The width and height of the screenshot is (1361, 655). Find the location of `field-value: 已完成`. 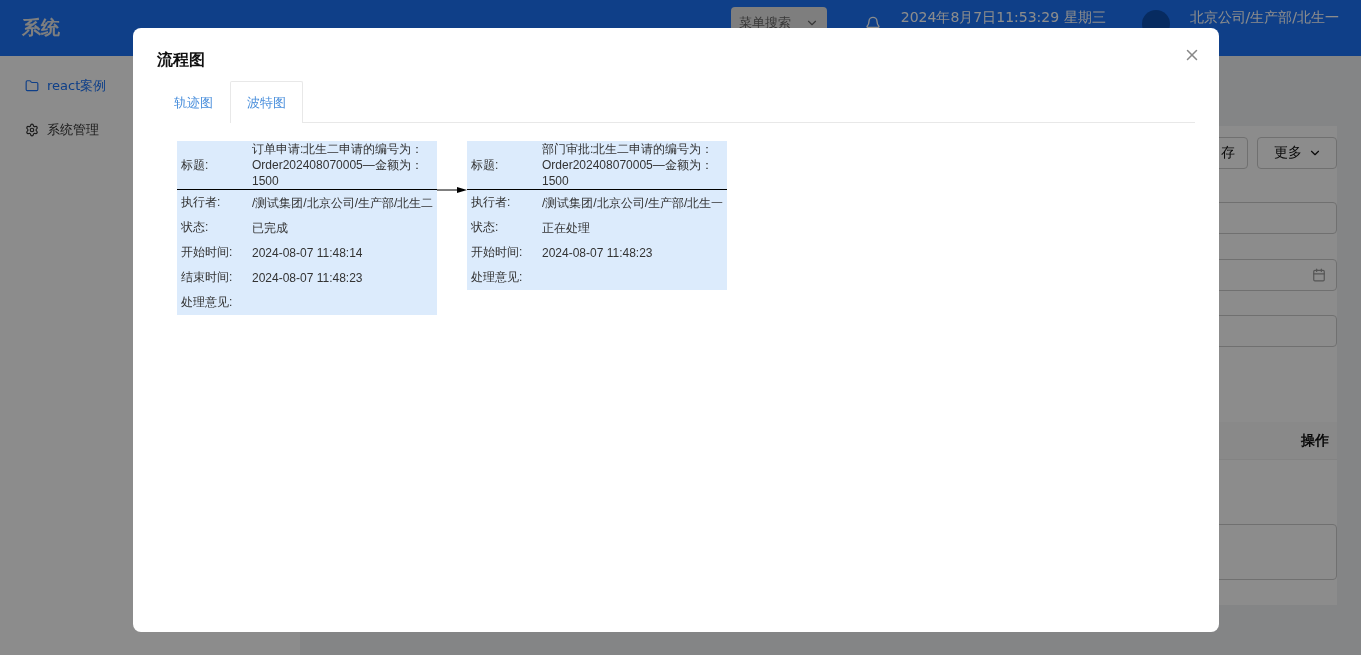

field-value: 已完成 is located at coordinates (270, 227).